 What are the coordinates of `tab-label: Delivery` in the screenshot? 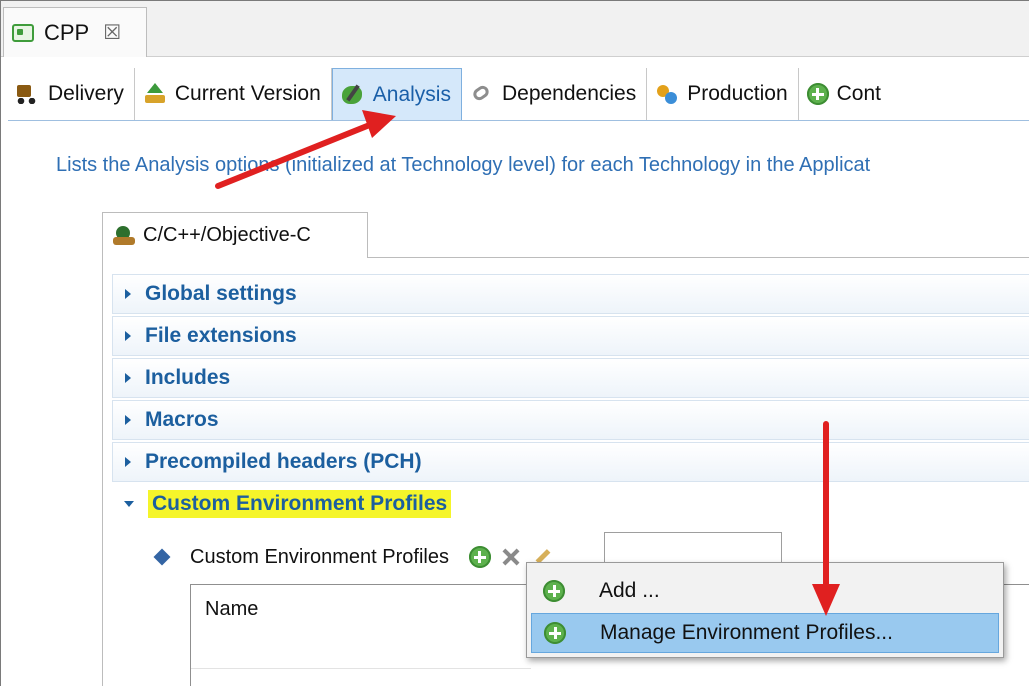 It's located at (86, 93).